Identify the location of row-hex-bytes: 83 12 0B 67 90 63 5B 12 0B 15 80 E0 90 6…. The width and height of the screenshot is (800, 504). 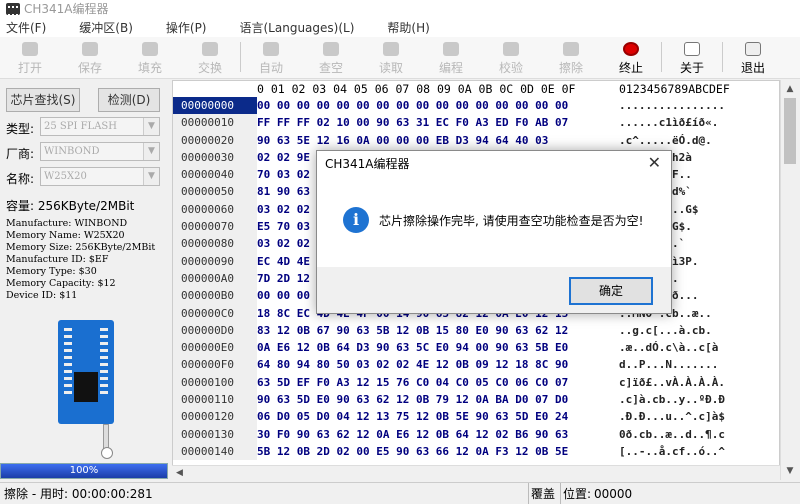
(435, 330).